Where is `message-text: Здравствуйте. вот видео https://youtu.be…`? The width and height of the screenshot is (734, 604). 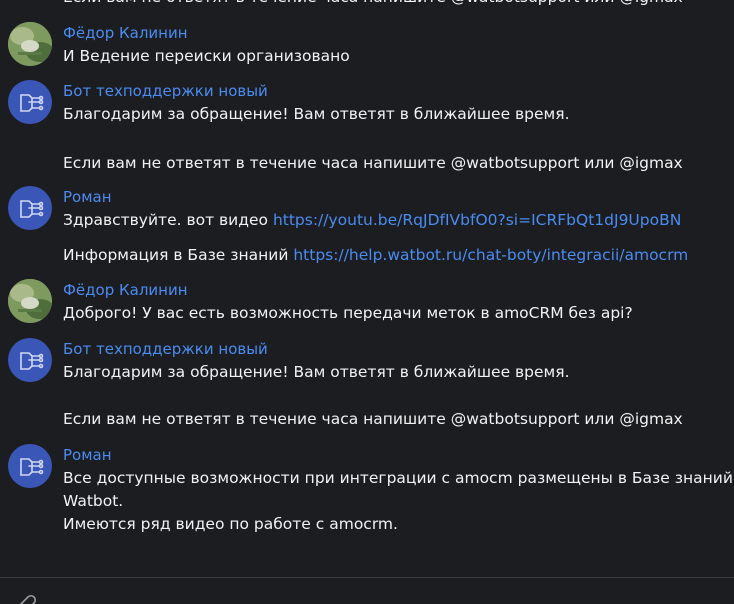 message-text: Здравствуйте. вот видео https://youtu.be… is located at coordinates (372, 220).